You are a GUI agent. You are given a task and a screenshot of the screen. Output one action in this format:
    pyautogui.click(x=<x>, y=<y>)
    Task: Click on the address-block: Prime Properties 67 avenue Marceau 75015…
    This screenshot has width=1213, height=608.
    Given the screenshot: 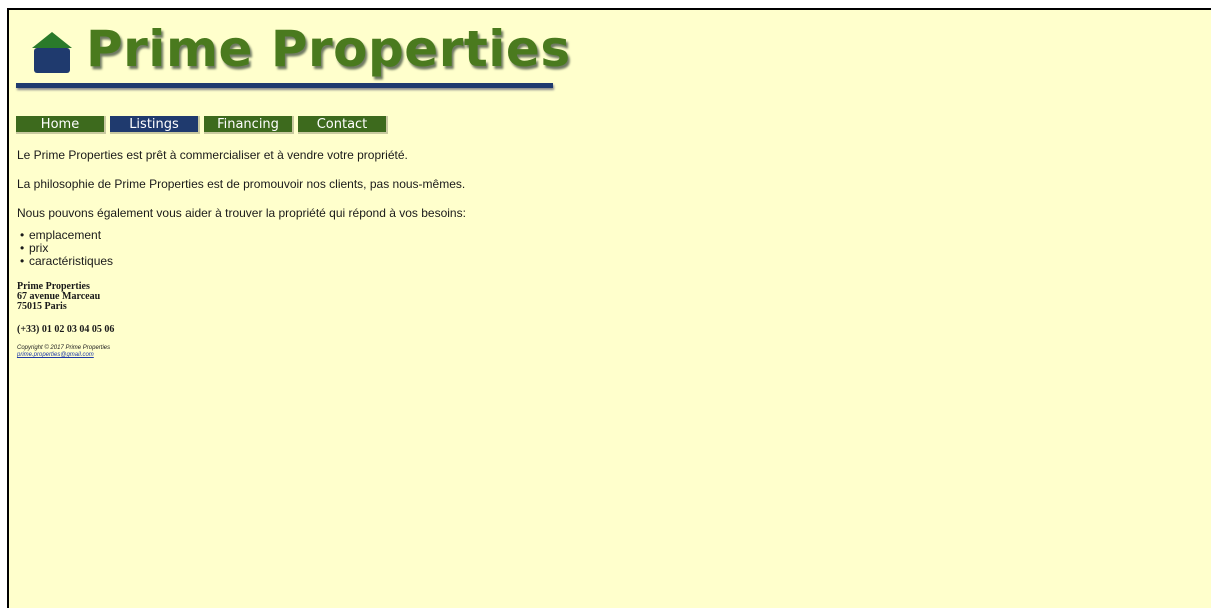 What is the action you would take?
    pyautogui.click(x=367, y=297)
    